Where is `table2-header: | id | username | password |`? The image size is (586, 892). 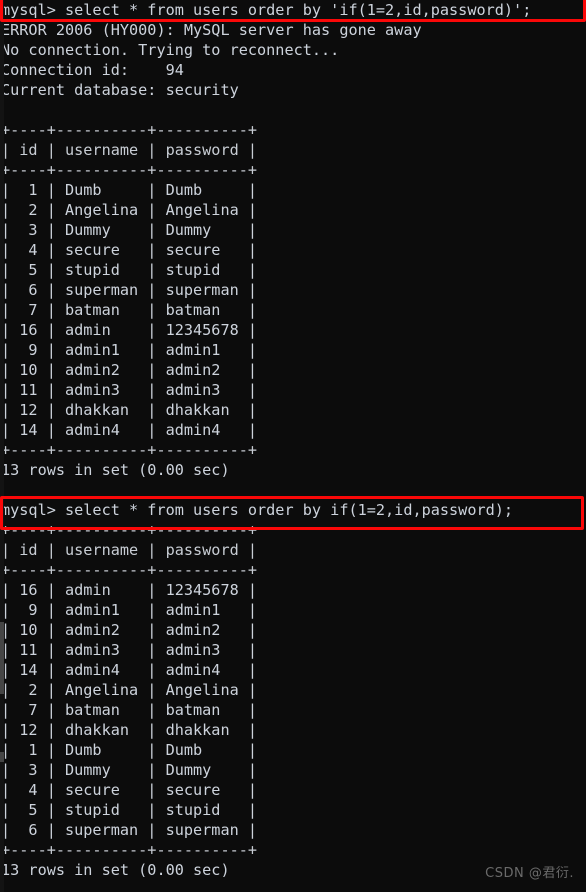
table2-header: | id | username | password | is located at coordinates (129, 550).